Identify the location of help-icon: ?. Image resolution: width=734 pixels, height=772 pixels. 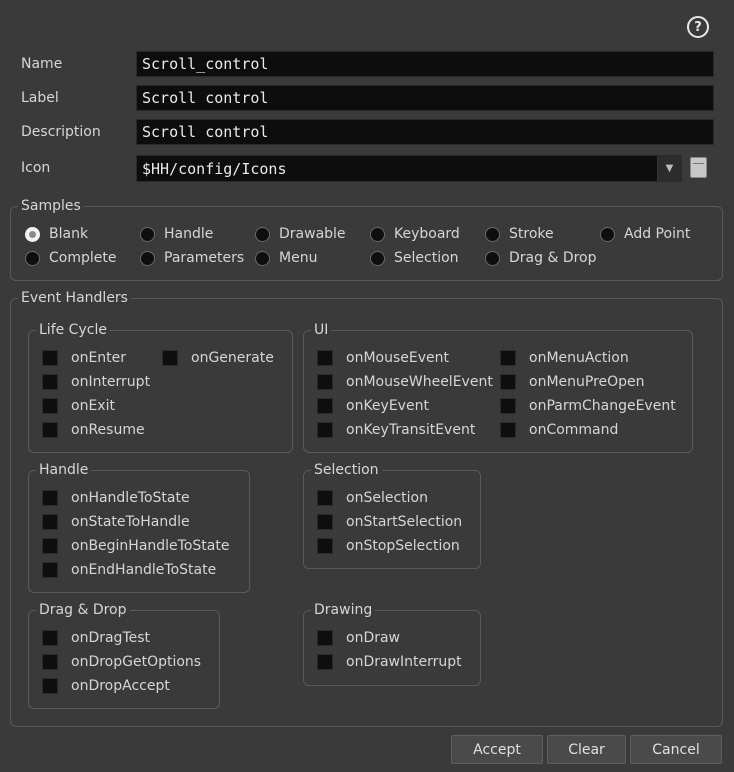
(698, 27).